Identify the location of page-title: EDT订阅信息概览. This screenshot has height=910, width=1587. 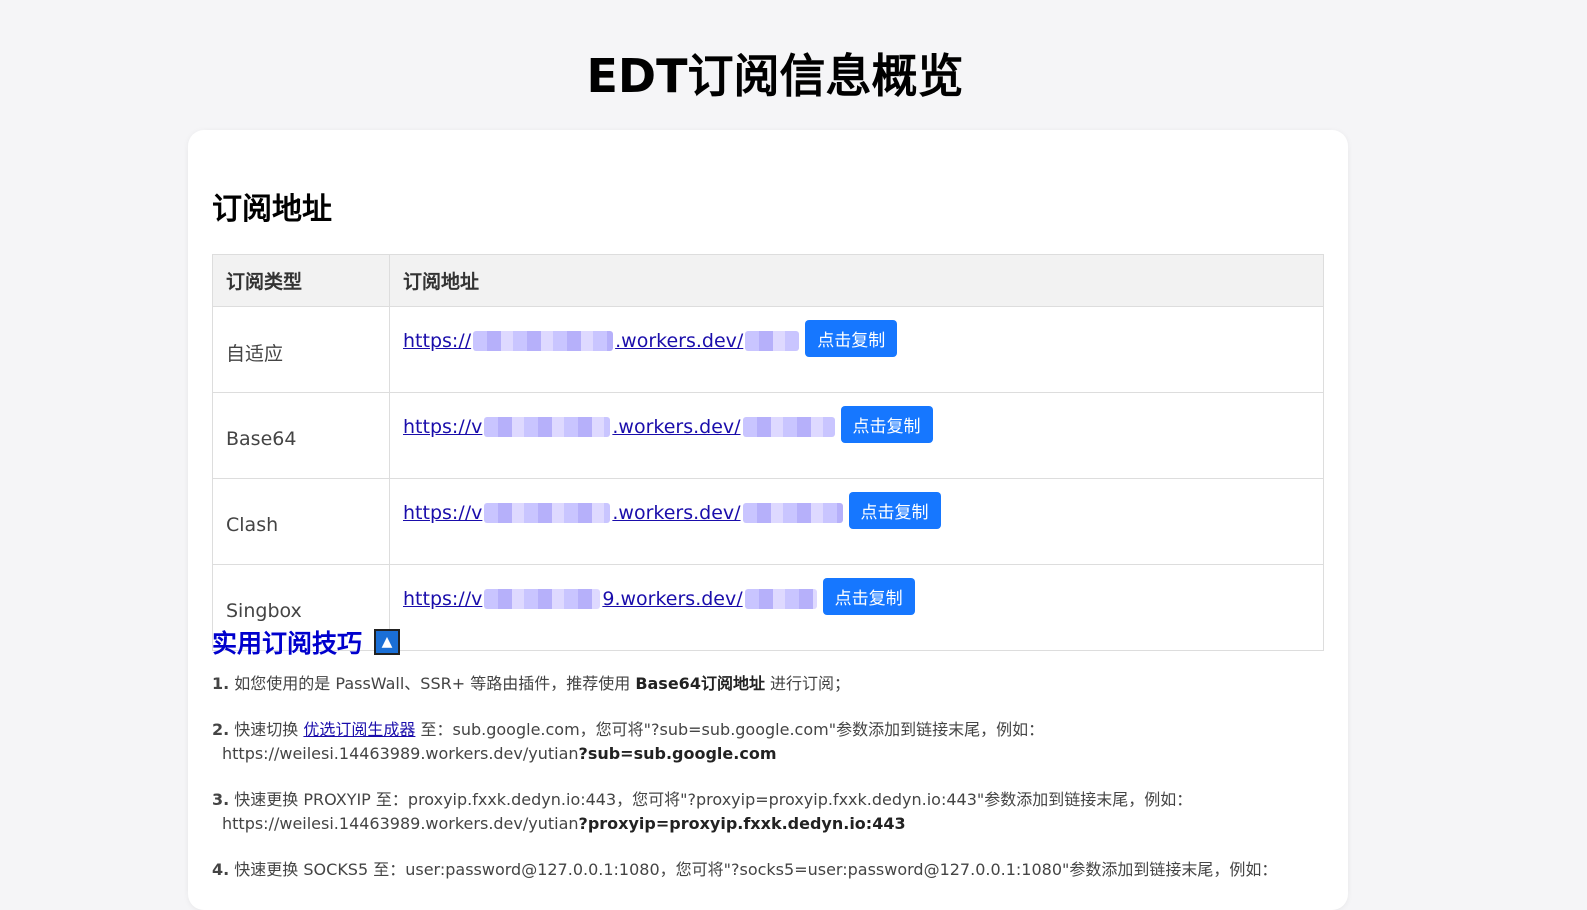
(775, 76).